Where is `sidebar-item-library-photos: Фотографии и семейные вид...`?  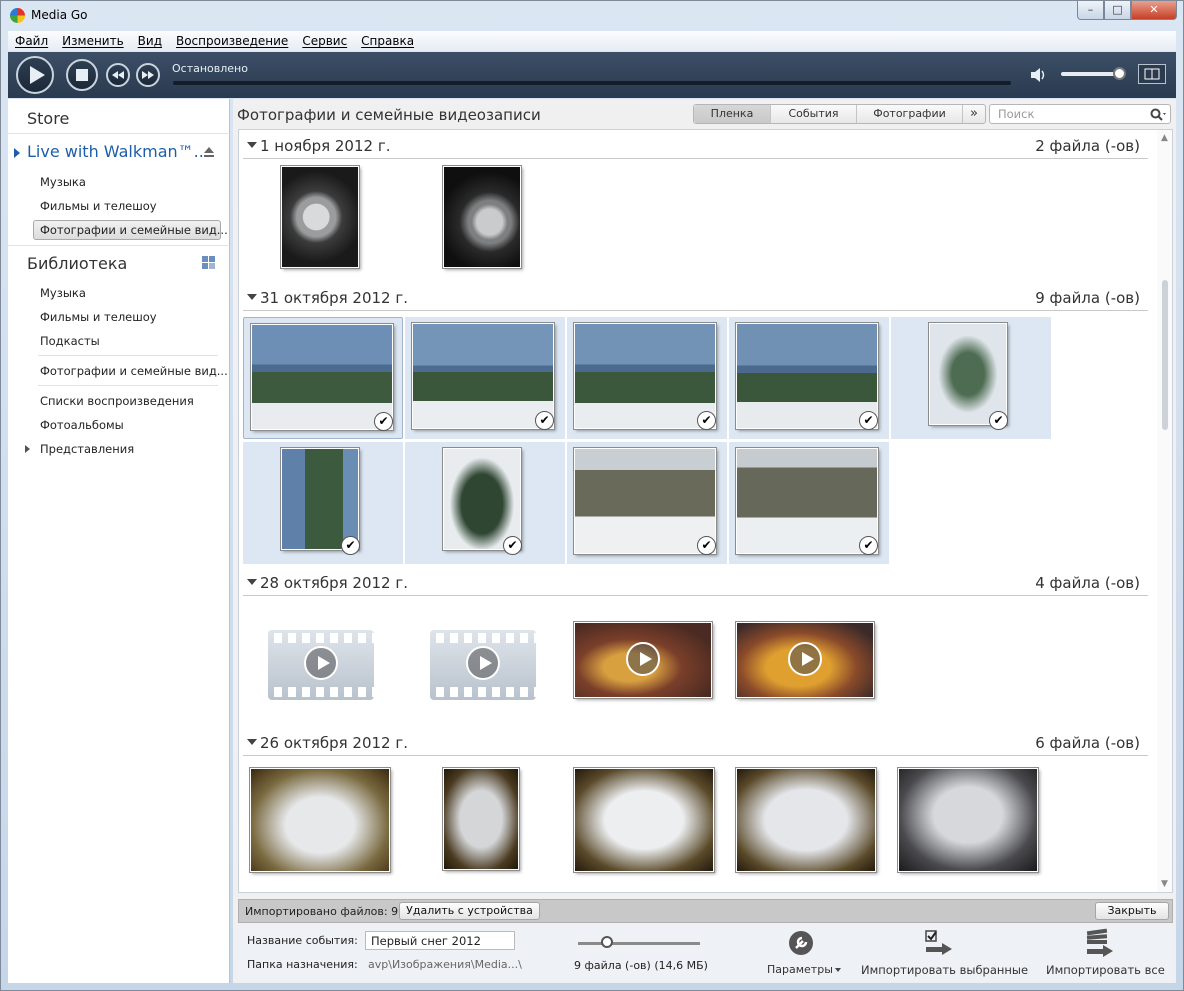 sidebar-item-library-photos: Фотографии и семейные вид... is located at coordinates (134, 371).